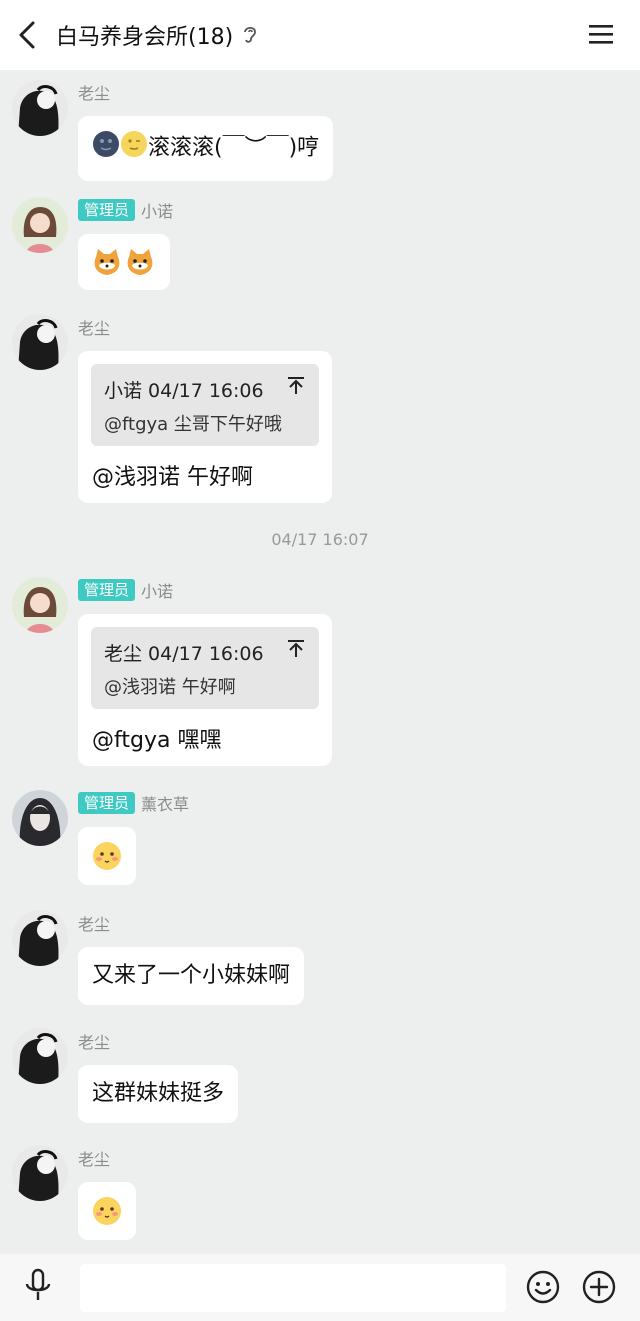 This screenshot has width=640, height=1321. I want to click on hamburger-menu-icon, so click(601, 34).